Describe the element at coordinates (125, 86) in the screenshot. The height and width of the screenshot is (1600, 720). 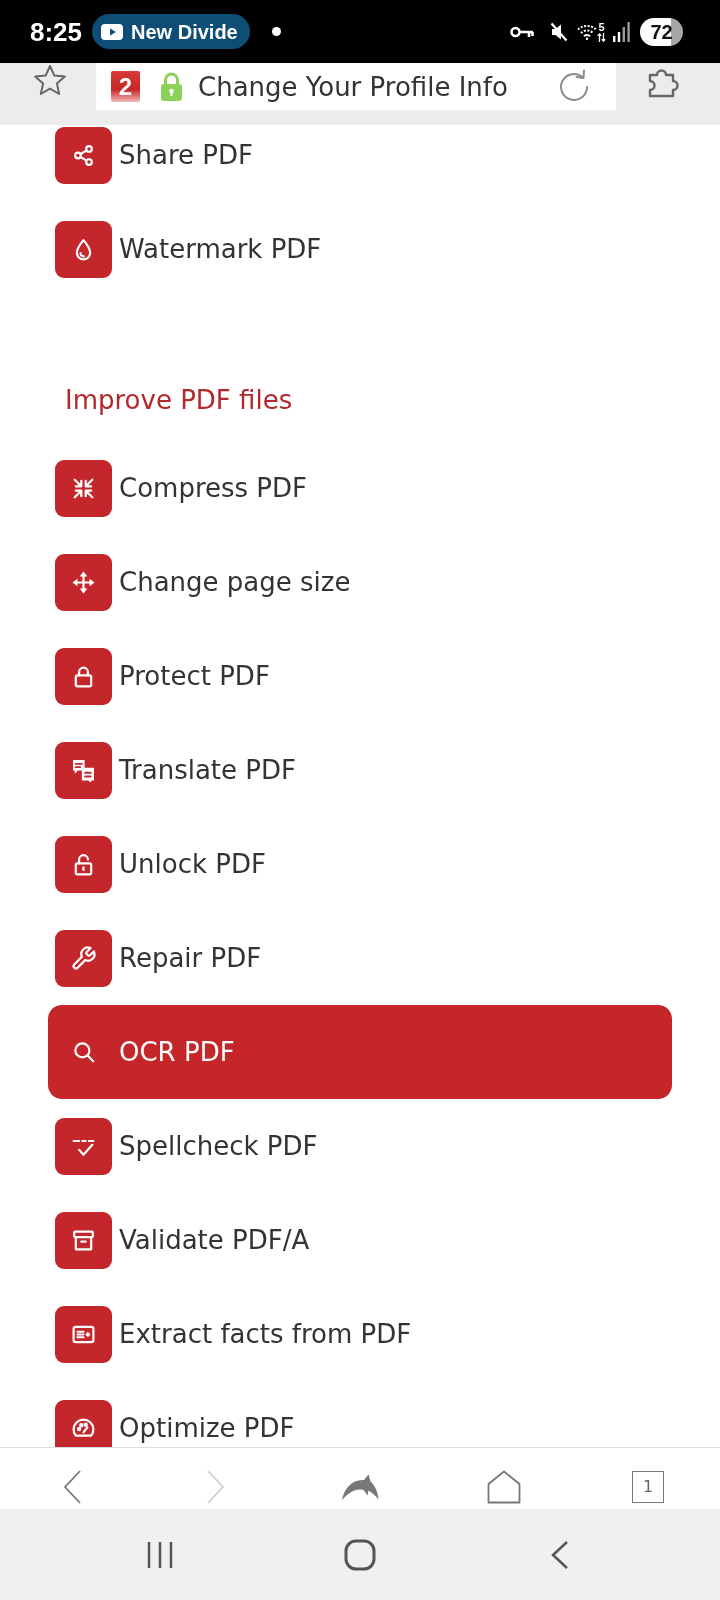
I see `site-badge: 2` at that location.